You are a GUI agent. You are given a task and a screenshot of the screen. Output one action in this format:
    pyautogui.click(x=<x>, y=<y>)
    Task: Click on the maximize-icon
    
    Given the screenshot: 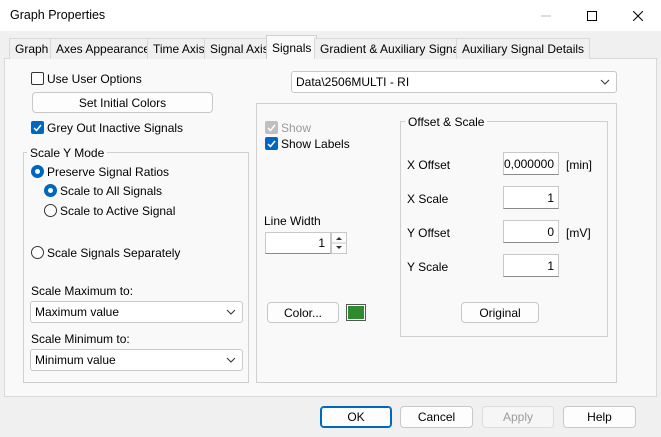 What is the action you would take?
    pyautogui.click(x=592, y=15)
    